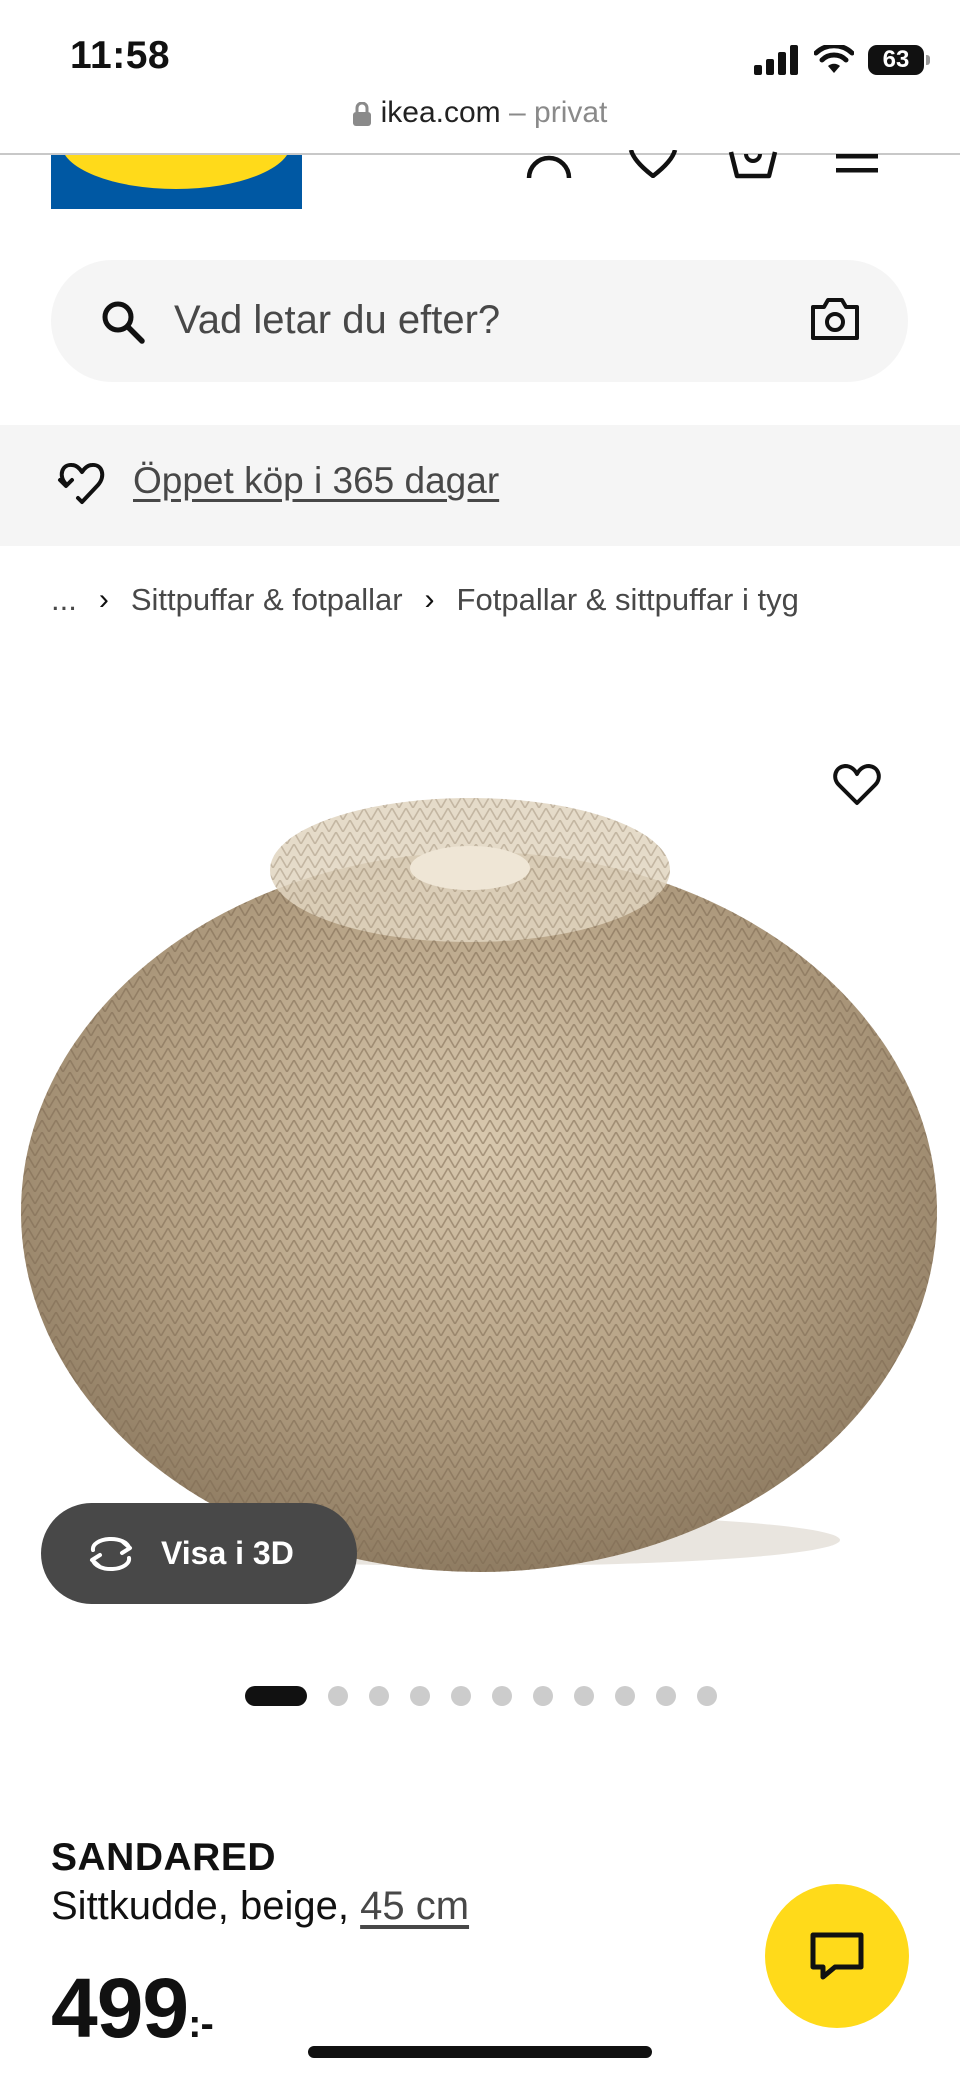 The width and height of the screenshot is (960, 2079). I want to click on carousel-dots, so click(481, 1696).